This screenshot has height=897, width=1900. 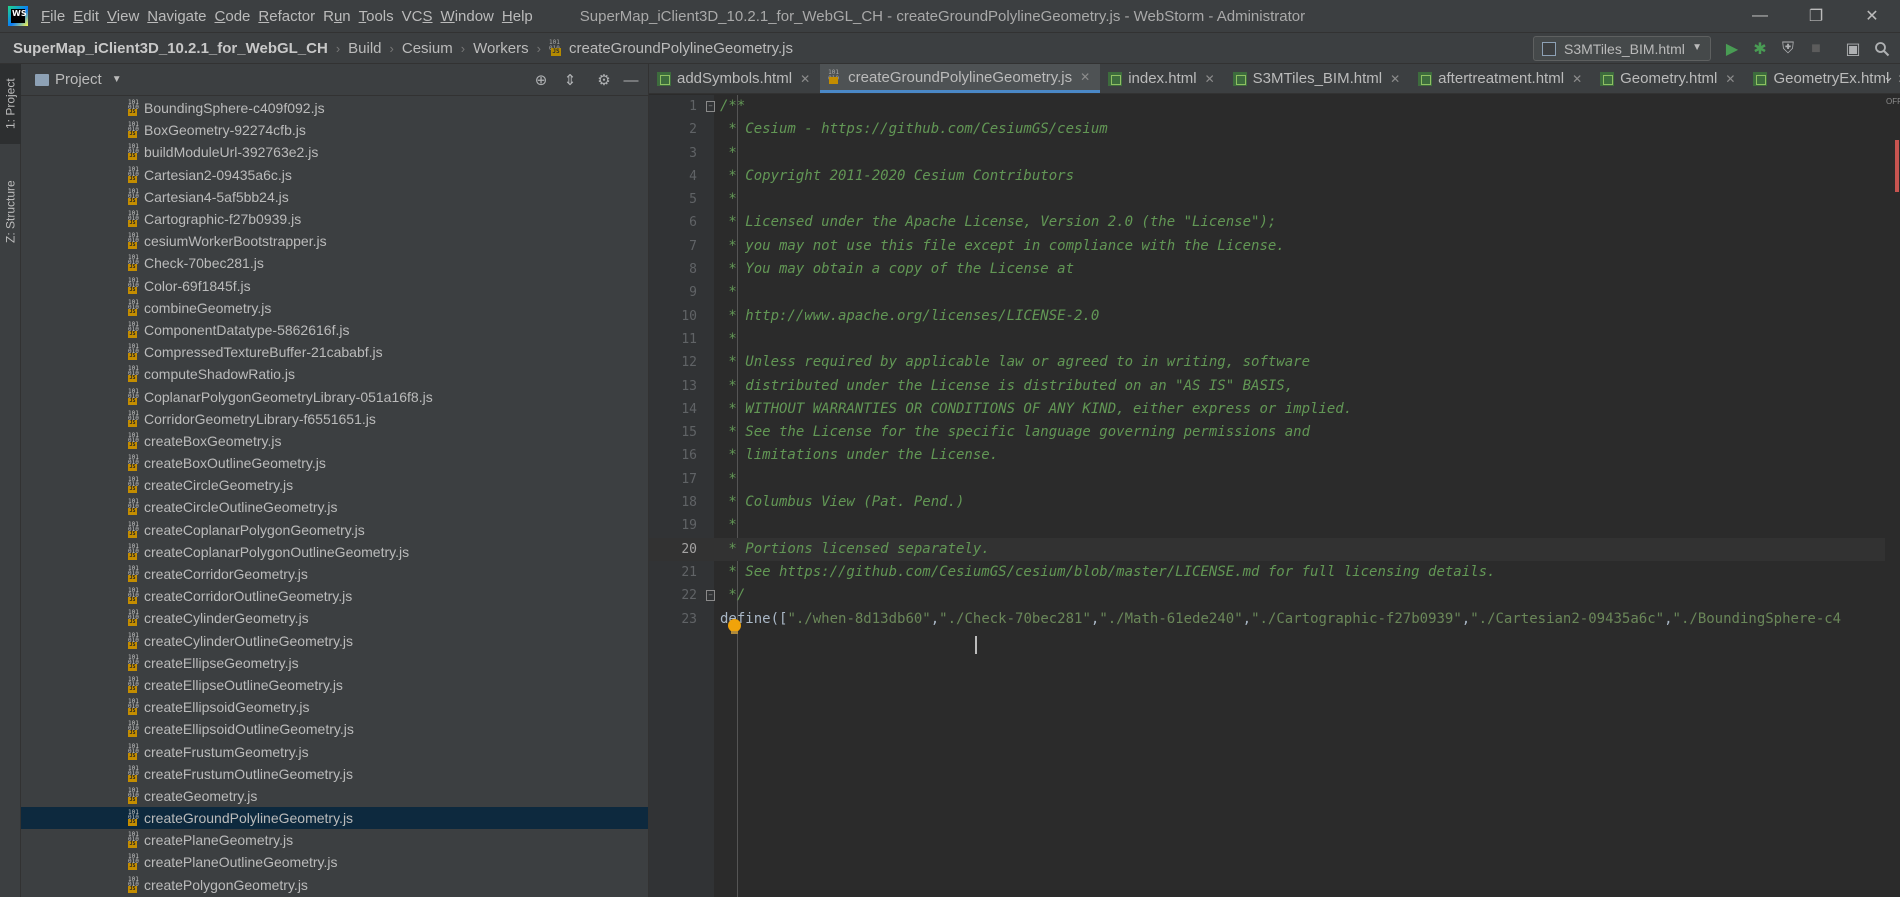 I want to click on breadcrumb-file: createGroundPolylineGeometry.js, so click(x=681, y=48).